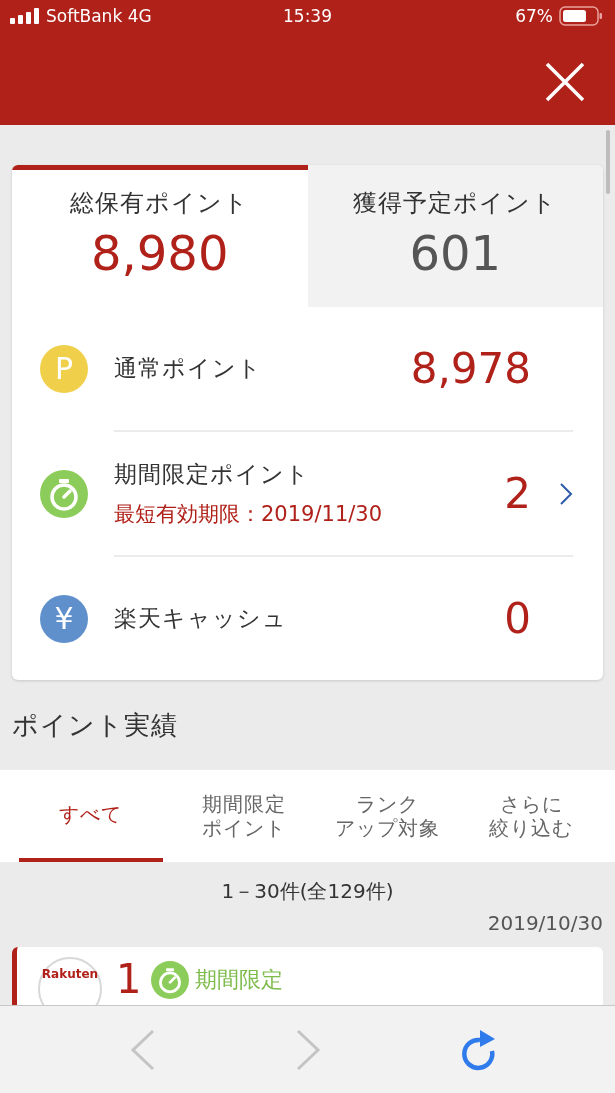 Image resolution: width=615 pixels, height=1093 pixels. I want to click on result-count: 1－30件(全129件), so click(307, 891).